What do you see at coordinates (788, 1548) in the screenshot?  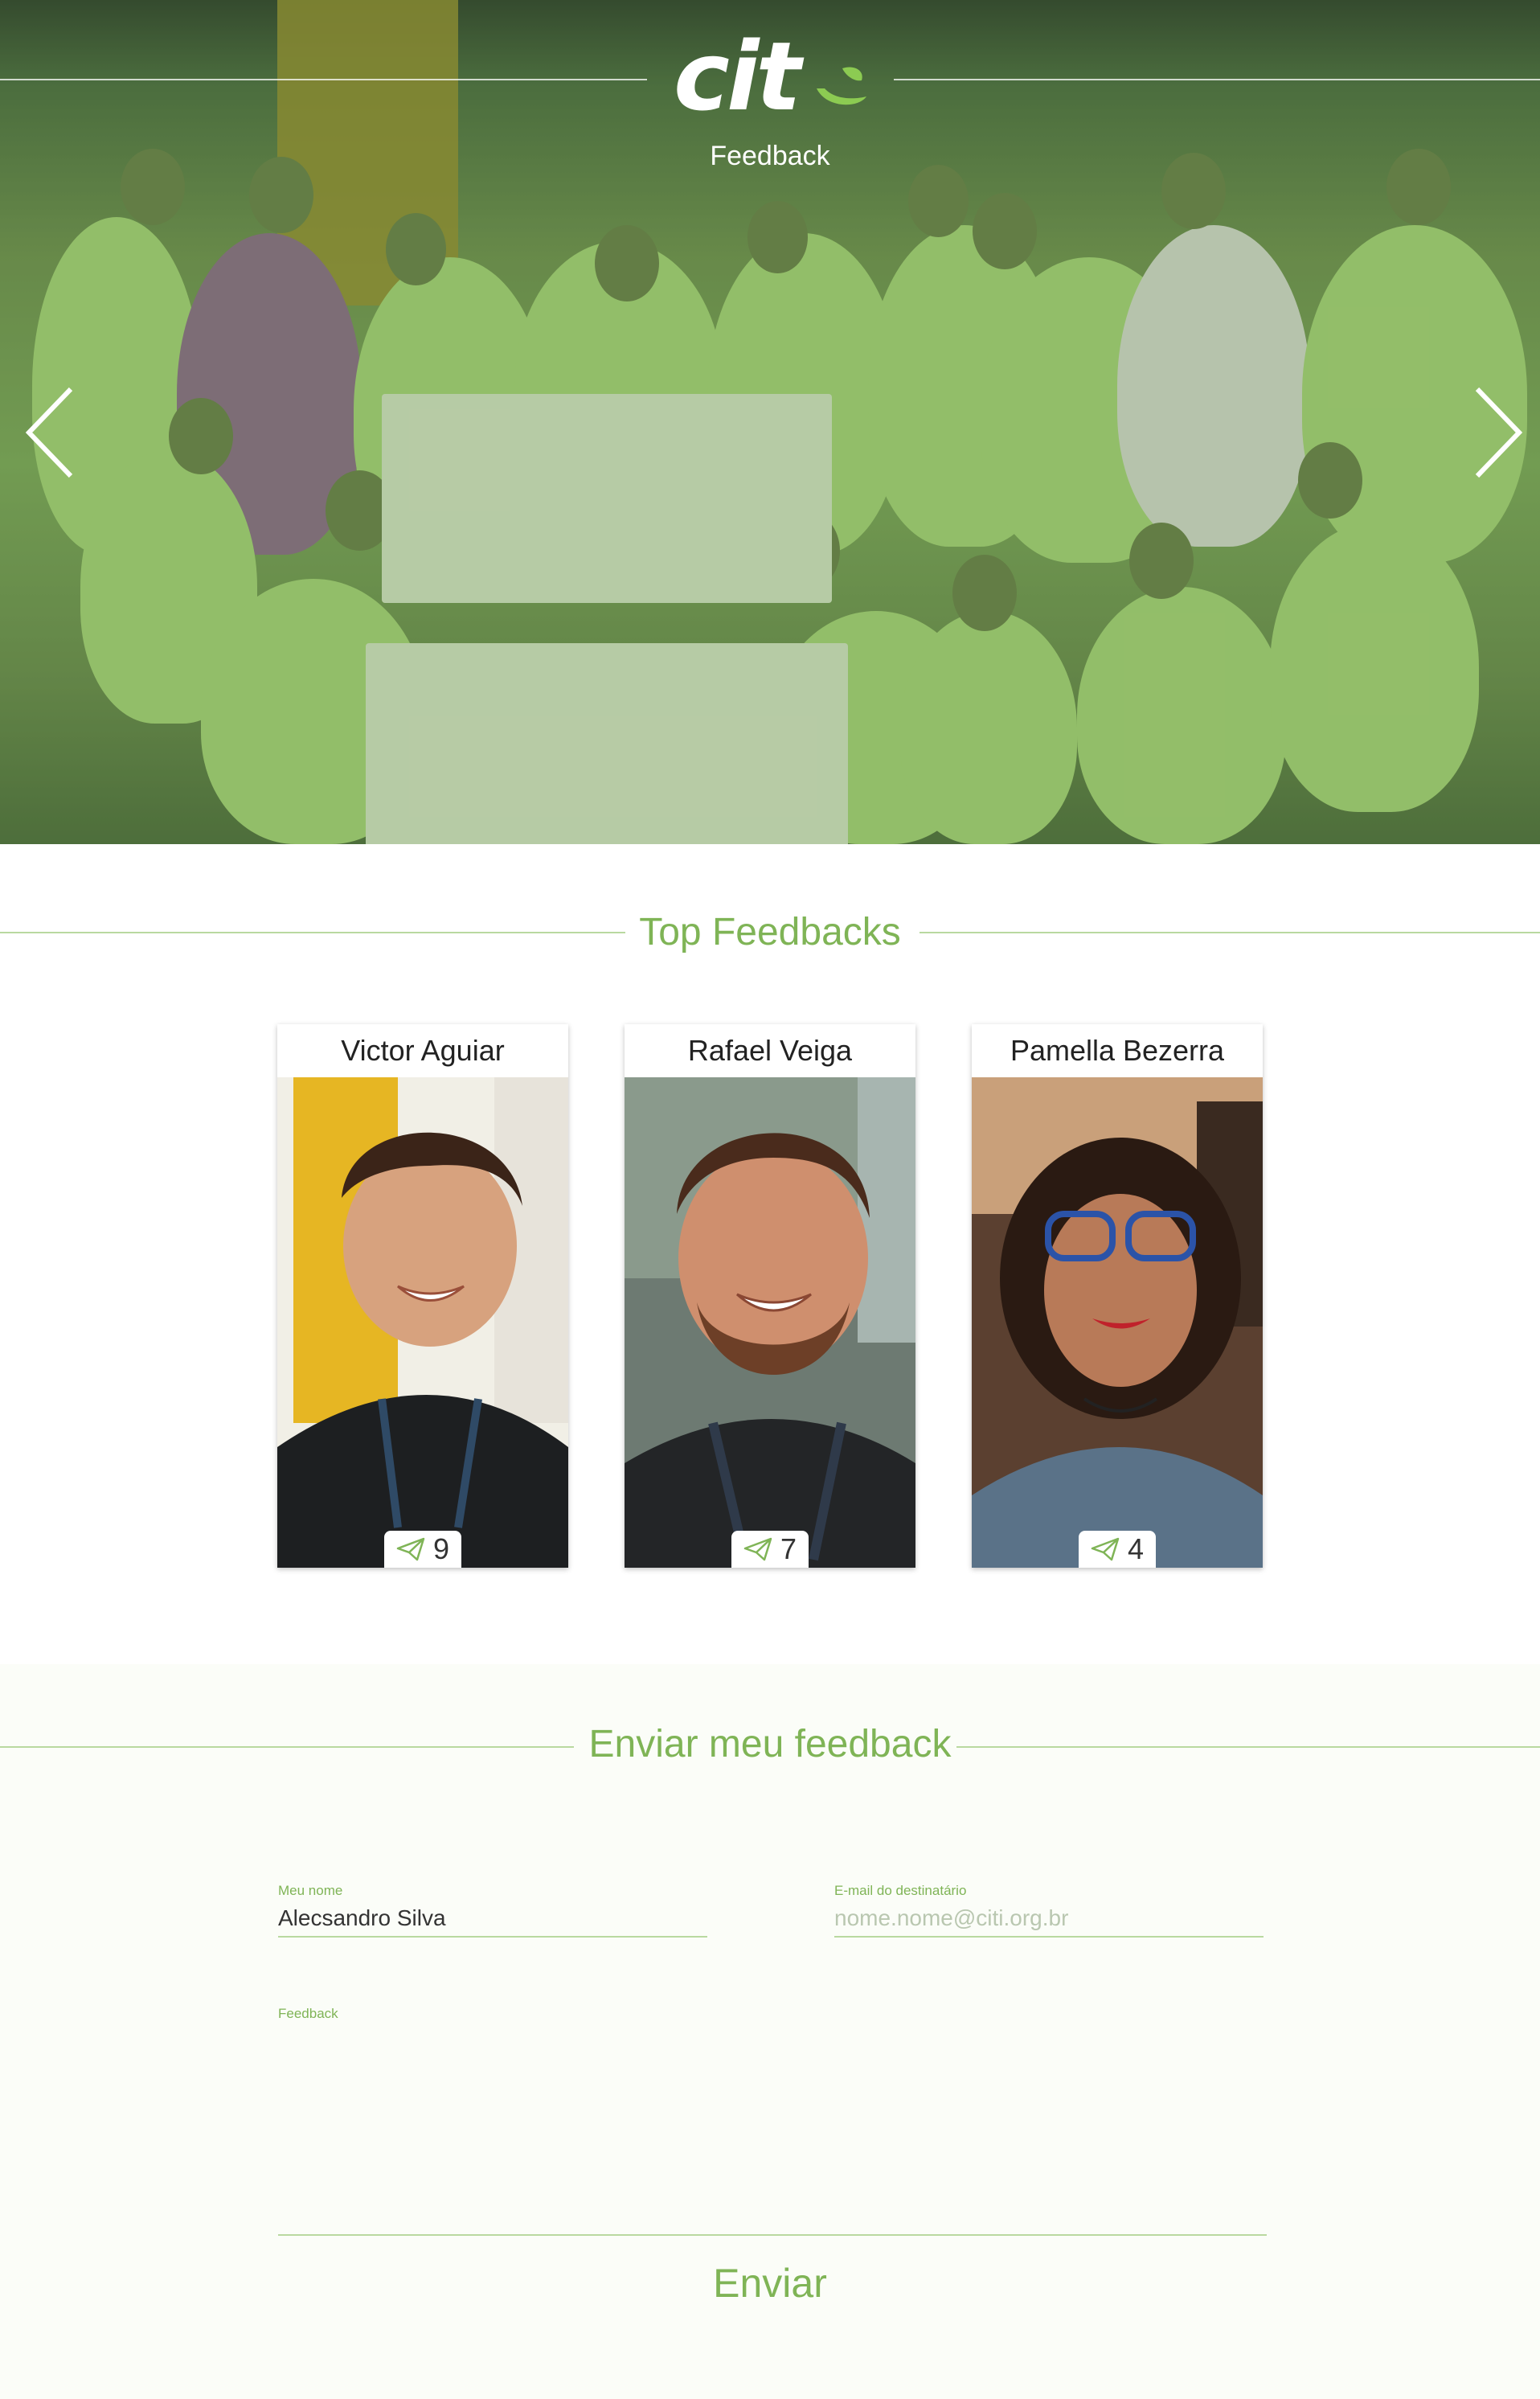 I see `feedback-count: 7` at bounding box center [788, 1548].